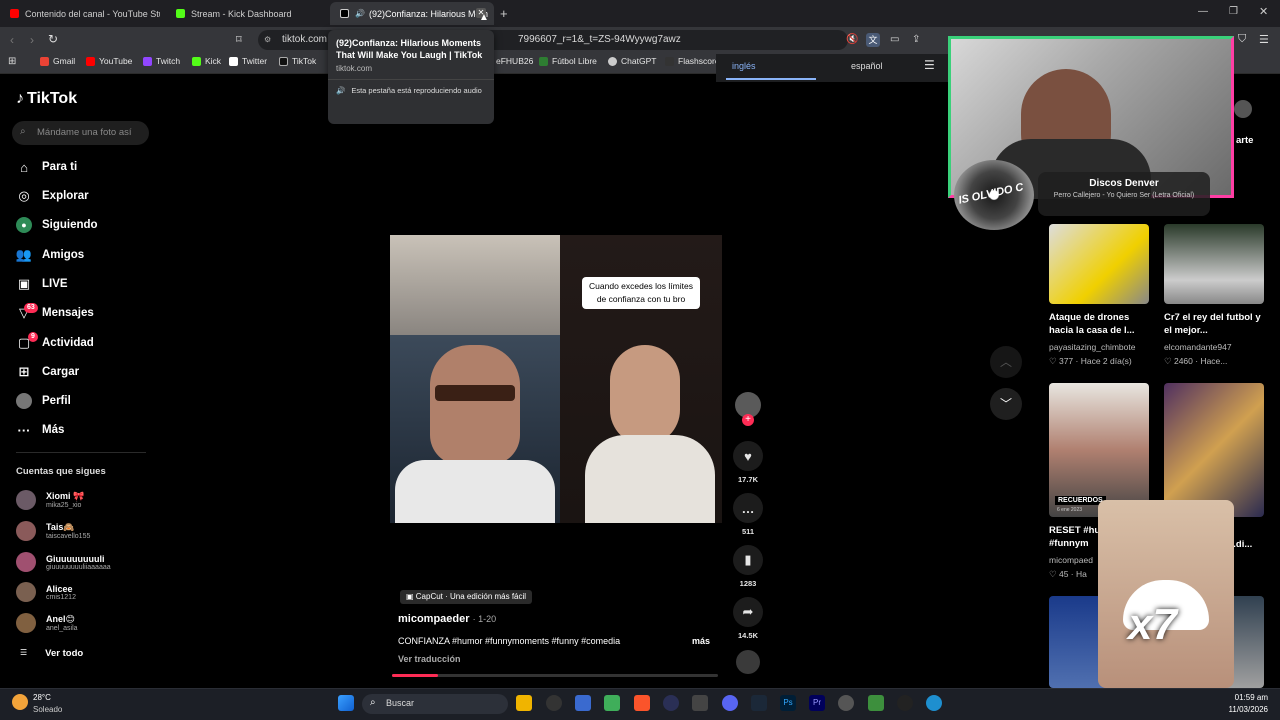 Image resolution: width=1280 pixels, height=720 pixels. I want to click on video-card-user: elcomandante947, so click(1198, 347).